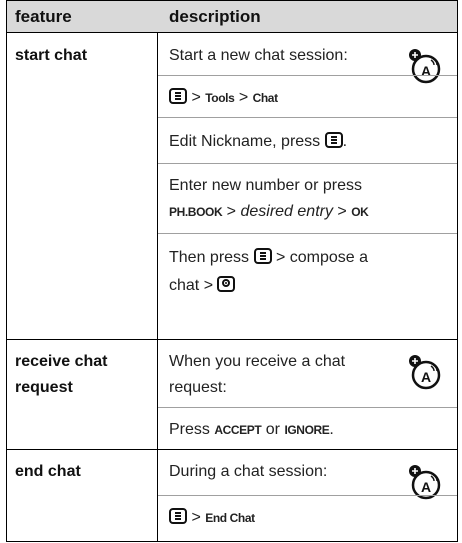 The image size is (462, 543). What do you see at coordinates (265, 185) in the screenshot?
I see `desc-line: Enter new number or press` at bounding box center [265, 185].